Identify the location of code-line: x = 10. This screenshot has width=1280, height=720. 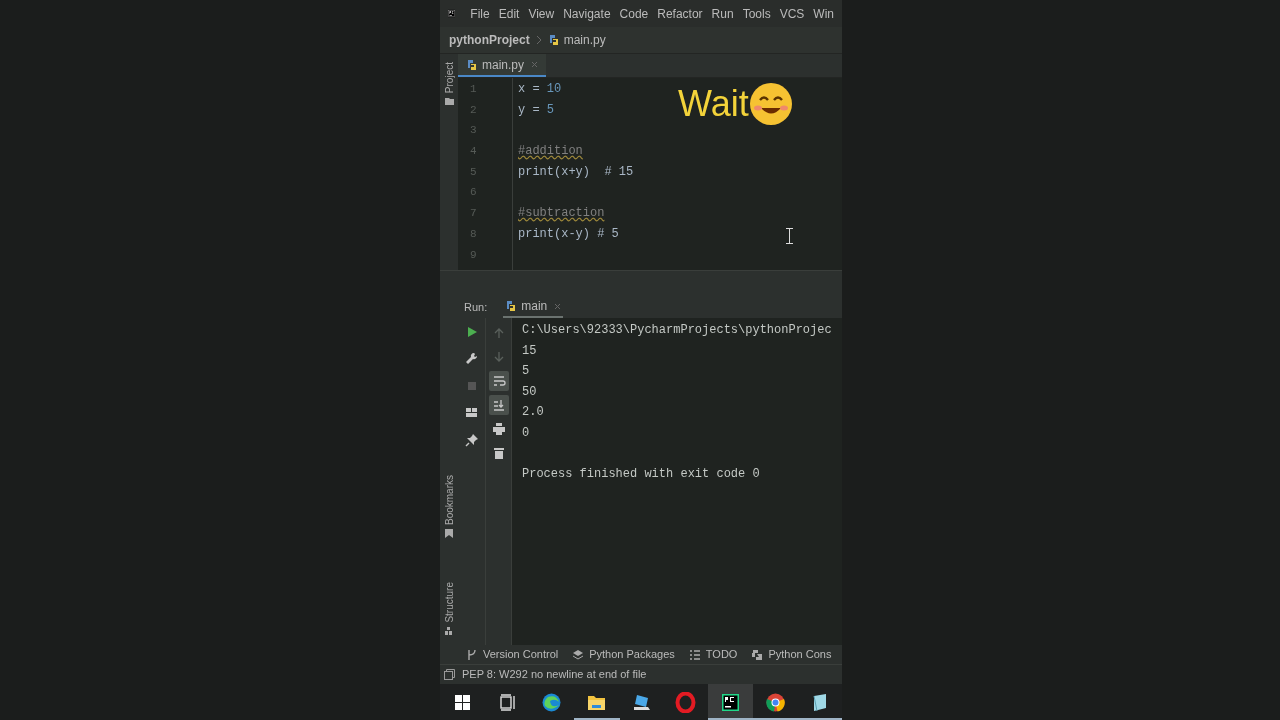
(540, 89).